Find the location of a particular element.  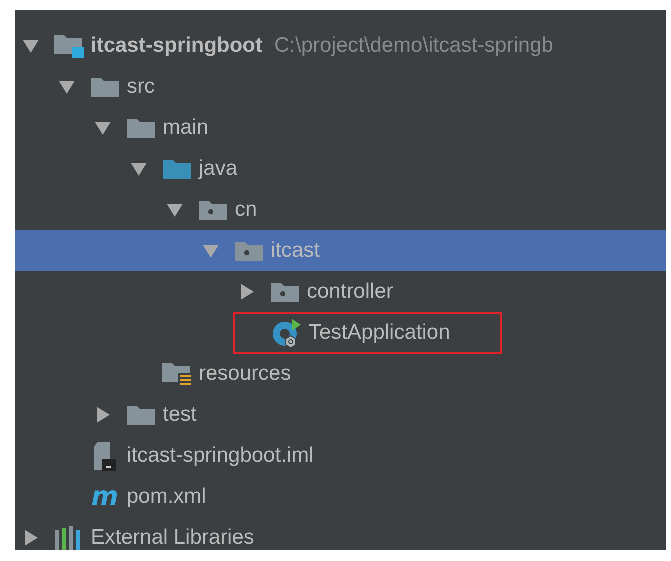

item-label: src is located at coordinates (141, 86).